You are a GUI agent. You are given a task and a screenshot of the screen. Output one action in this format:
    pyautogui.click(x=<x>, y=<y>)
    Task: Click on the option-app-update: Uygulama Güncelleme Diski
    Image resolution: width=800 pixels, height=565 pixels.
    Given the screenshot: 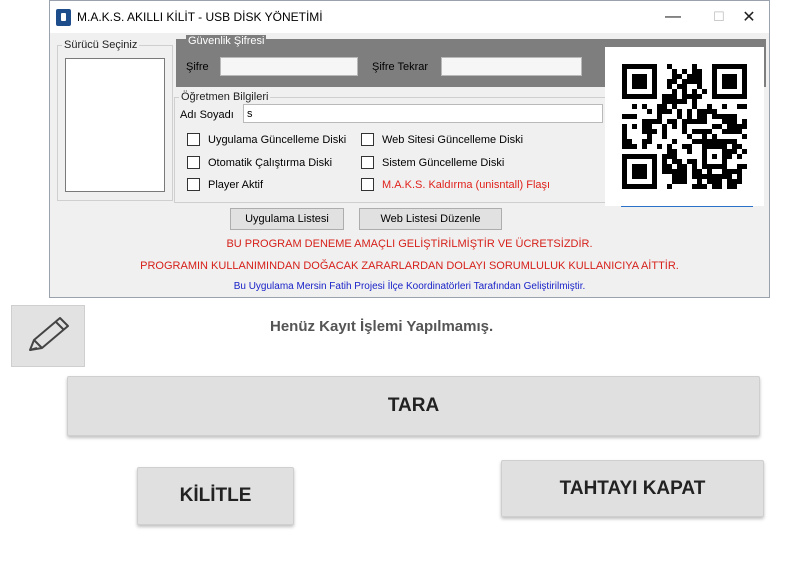 What is the action you would take?
    pyautogui.click(x=266, y=139)
    